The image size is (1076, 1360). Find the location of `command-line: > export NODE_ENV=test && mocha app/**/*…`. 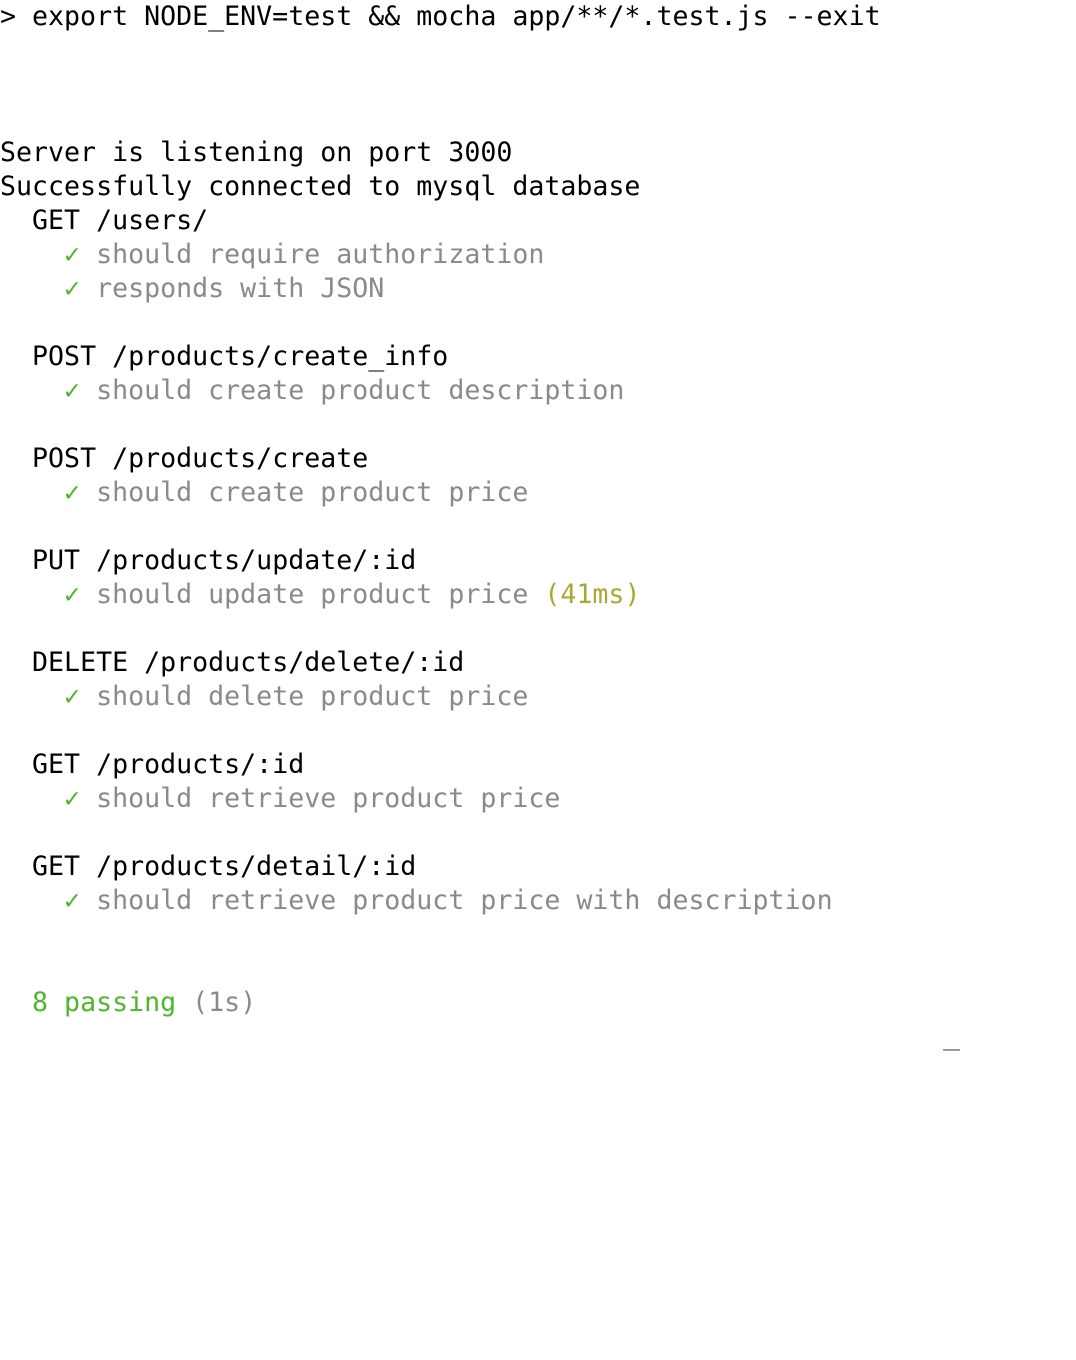

command-line: > export NODE_ENV=test && mocha app/**/*… is located at coordinates (440, 17).